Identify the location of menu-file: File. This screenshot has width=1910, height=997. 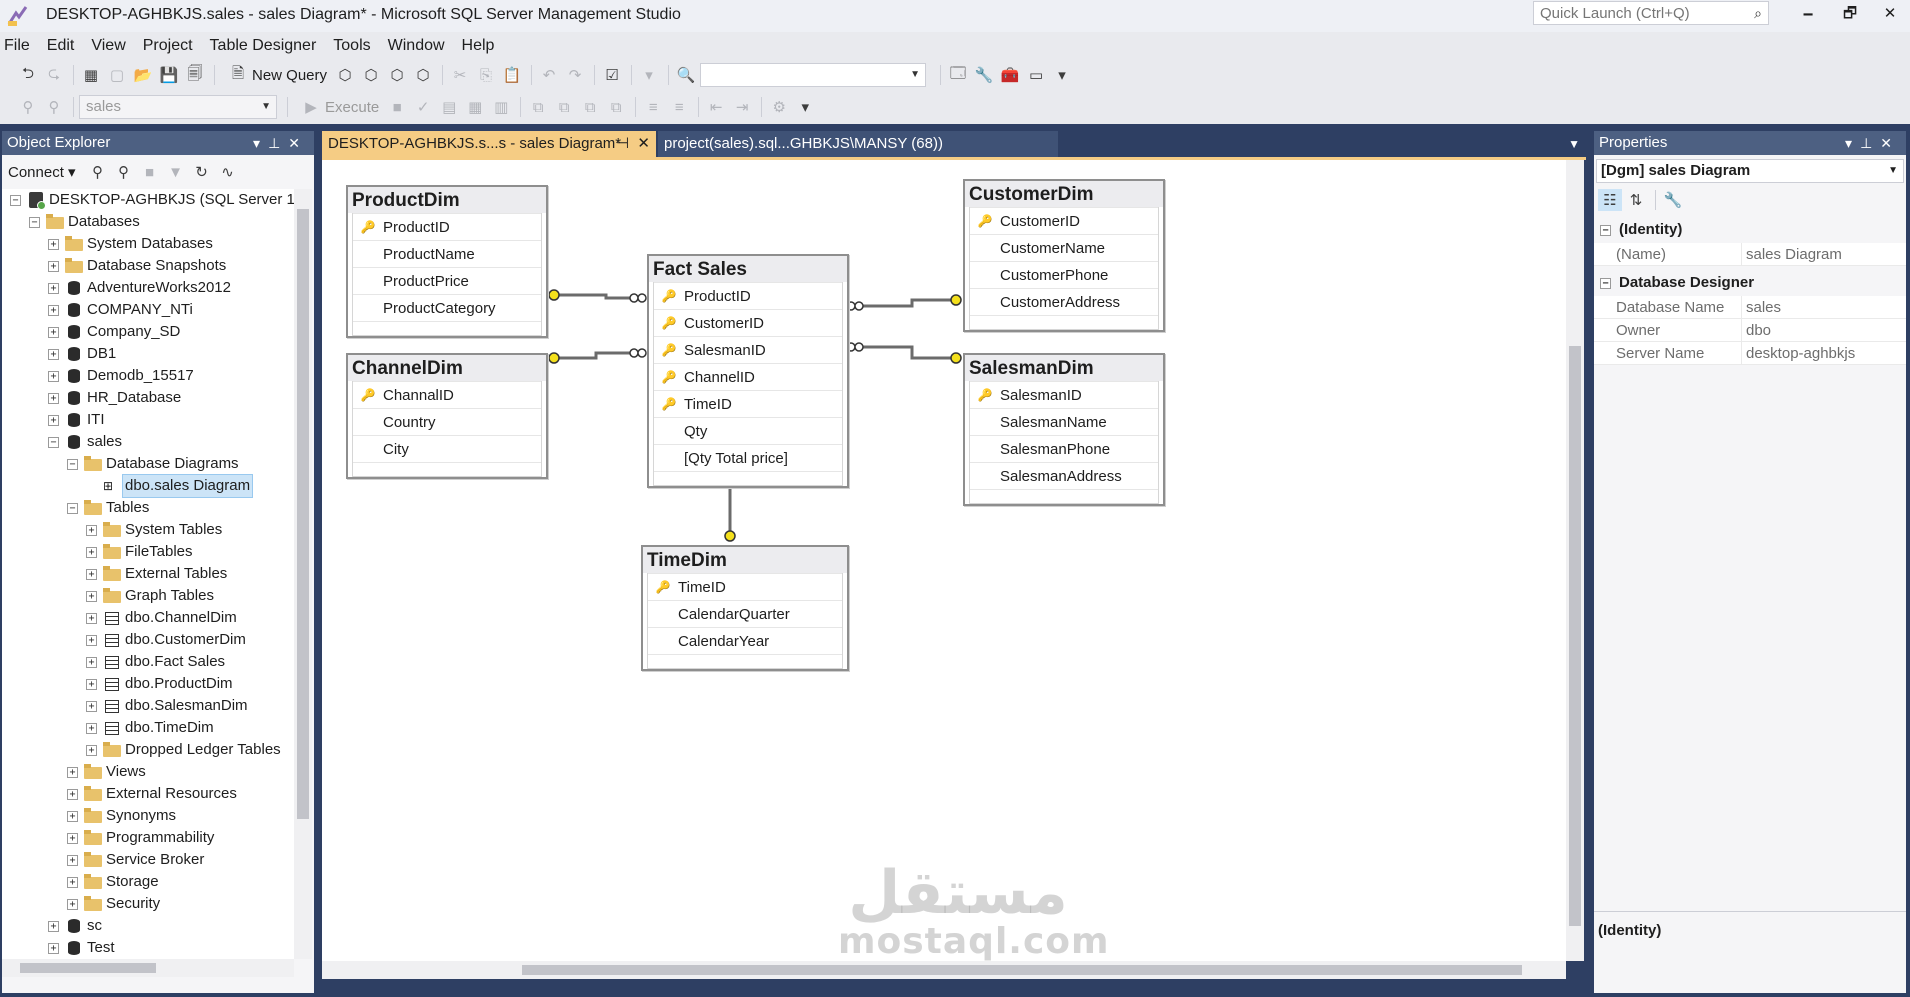
(21, 46).